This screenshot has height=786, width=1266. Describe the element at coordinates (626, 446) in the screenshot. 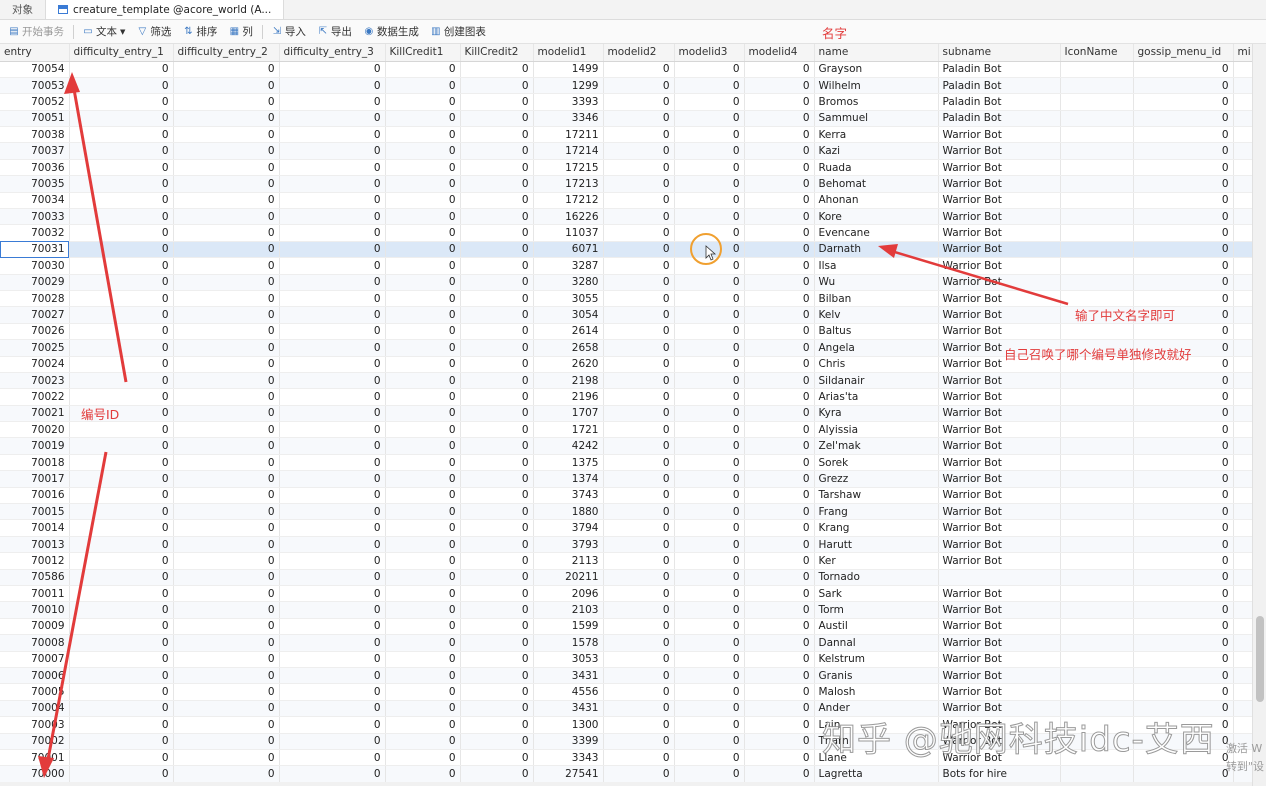

I see `table-row: 70019 0 0 0 0 0 4242 0 0 0 Zel'mak Warrior Bot 0` at that location.